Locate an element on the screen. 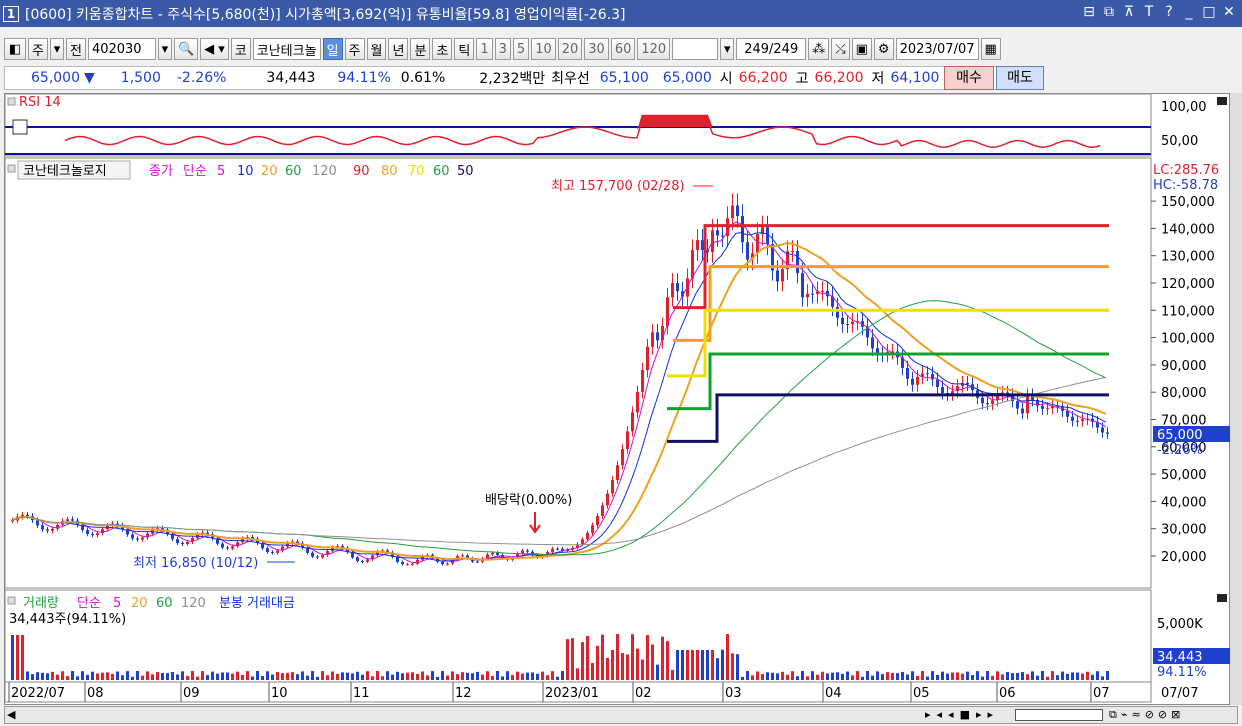  sell-button: 매도 is located at coordinates (1020, 78).